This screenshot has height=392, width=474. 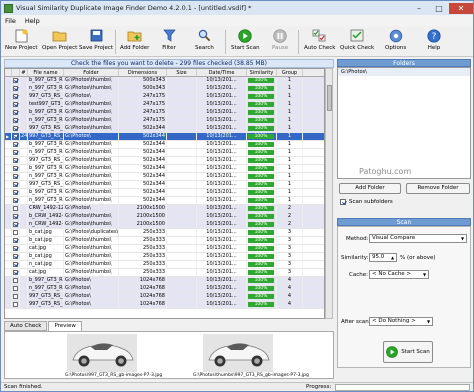 I want to click on options-button: Options, so click(x=395, y=42).